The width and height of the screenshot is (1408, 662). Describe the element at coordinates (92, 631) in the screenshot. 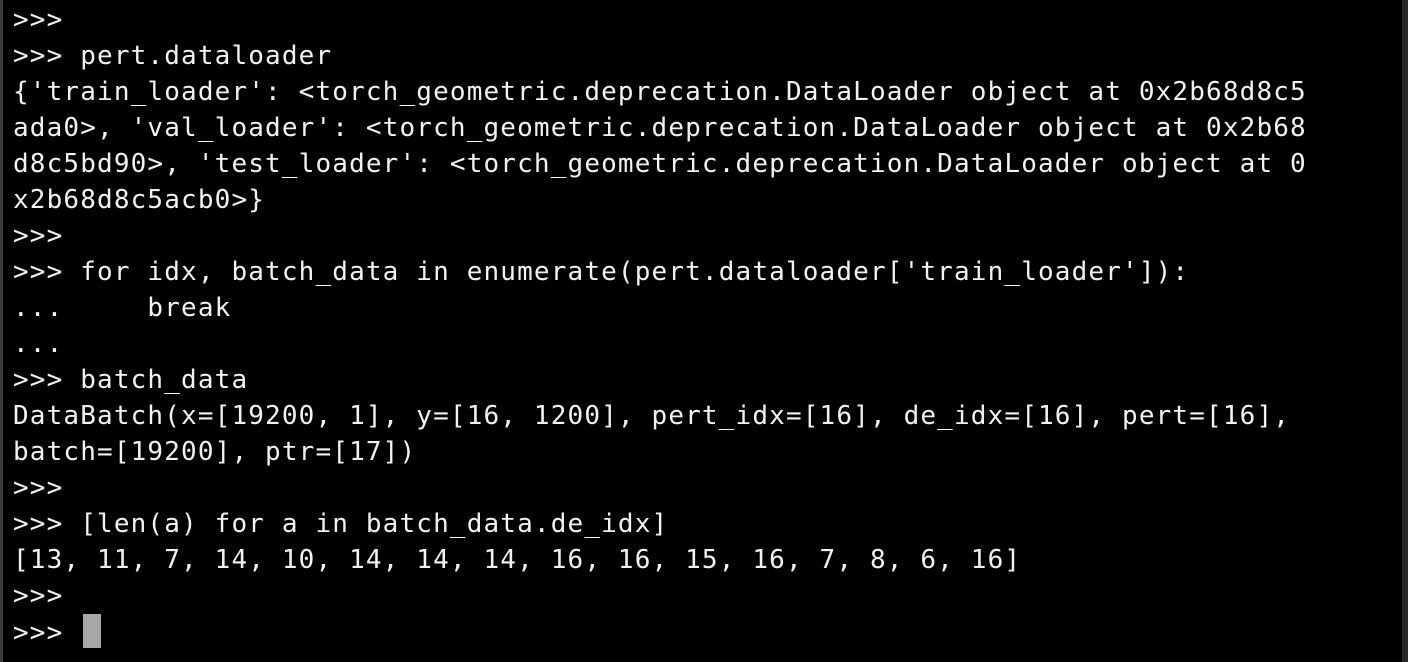

I see `text-cursor` at that location.